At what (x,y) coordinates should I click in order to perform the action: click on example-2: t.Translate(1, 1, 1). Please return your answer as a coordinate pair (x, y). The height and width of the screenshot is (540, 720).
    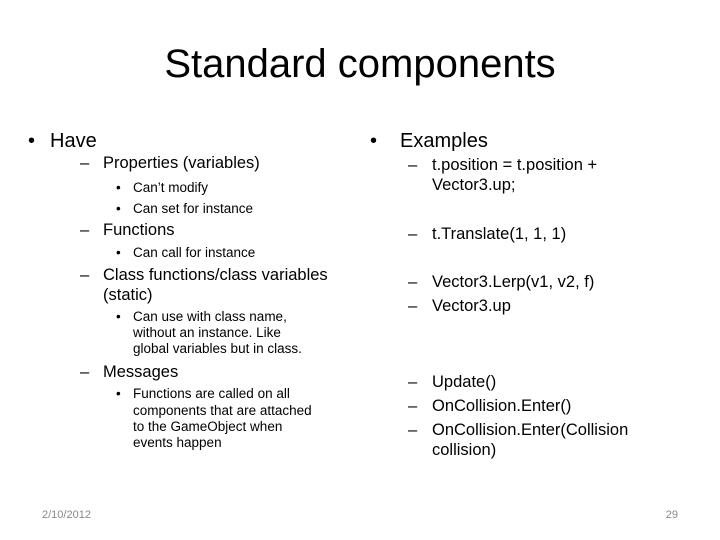
    Looking at the image, I should click on (499, 234).